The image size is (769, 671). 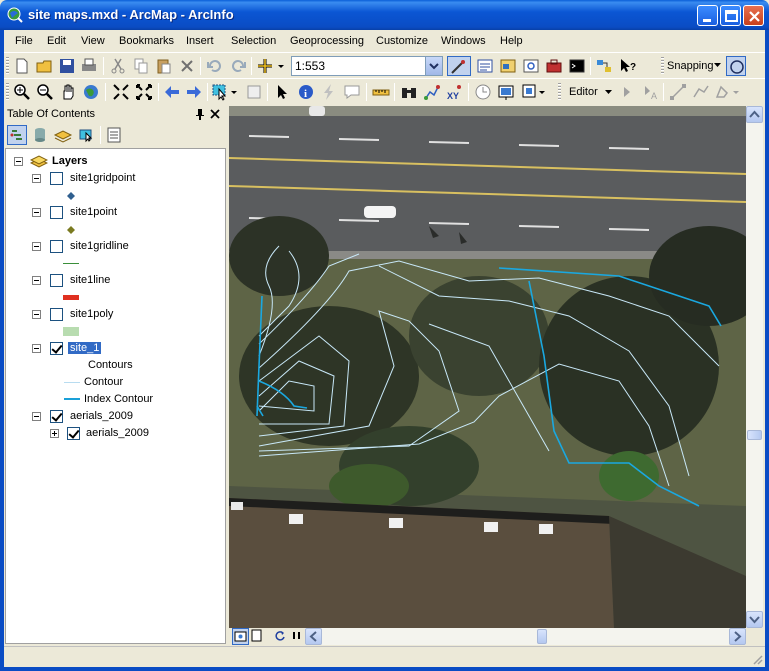 I want to click on collapse-aerials_2009-toggle, so click(x=36, y=416).